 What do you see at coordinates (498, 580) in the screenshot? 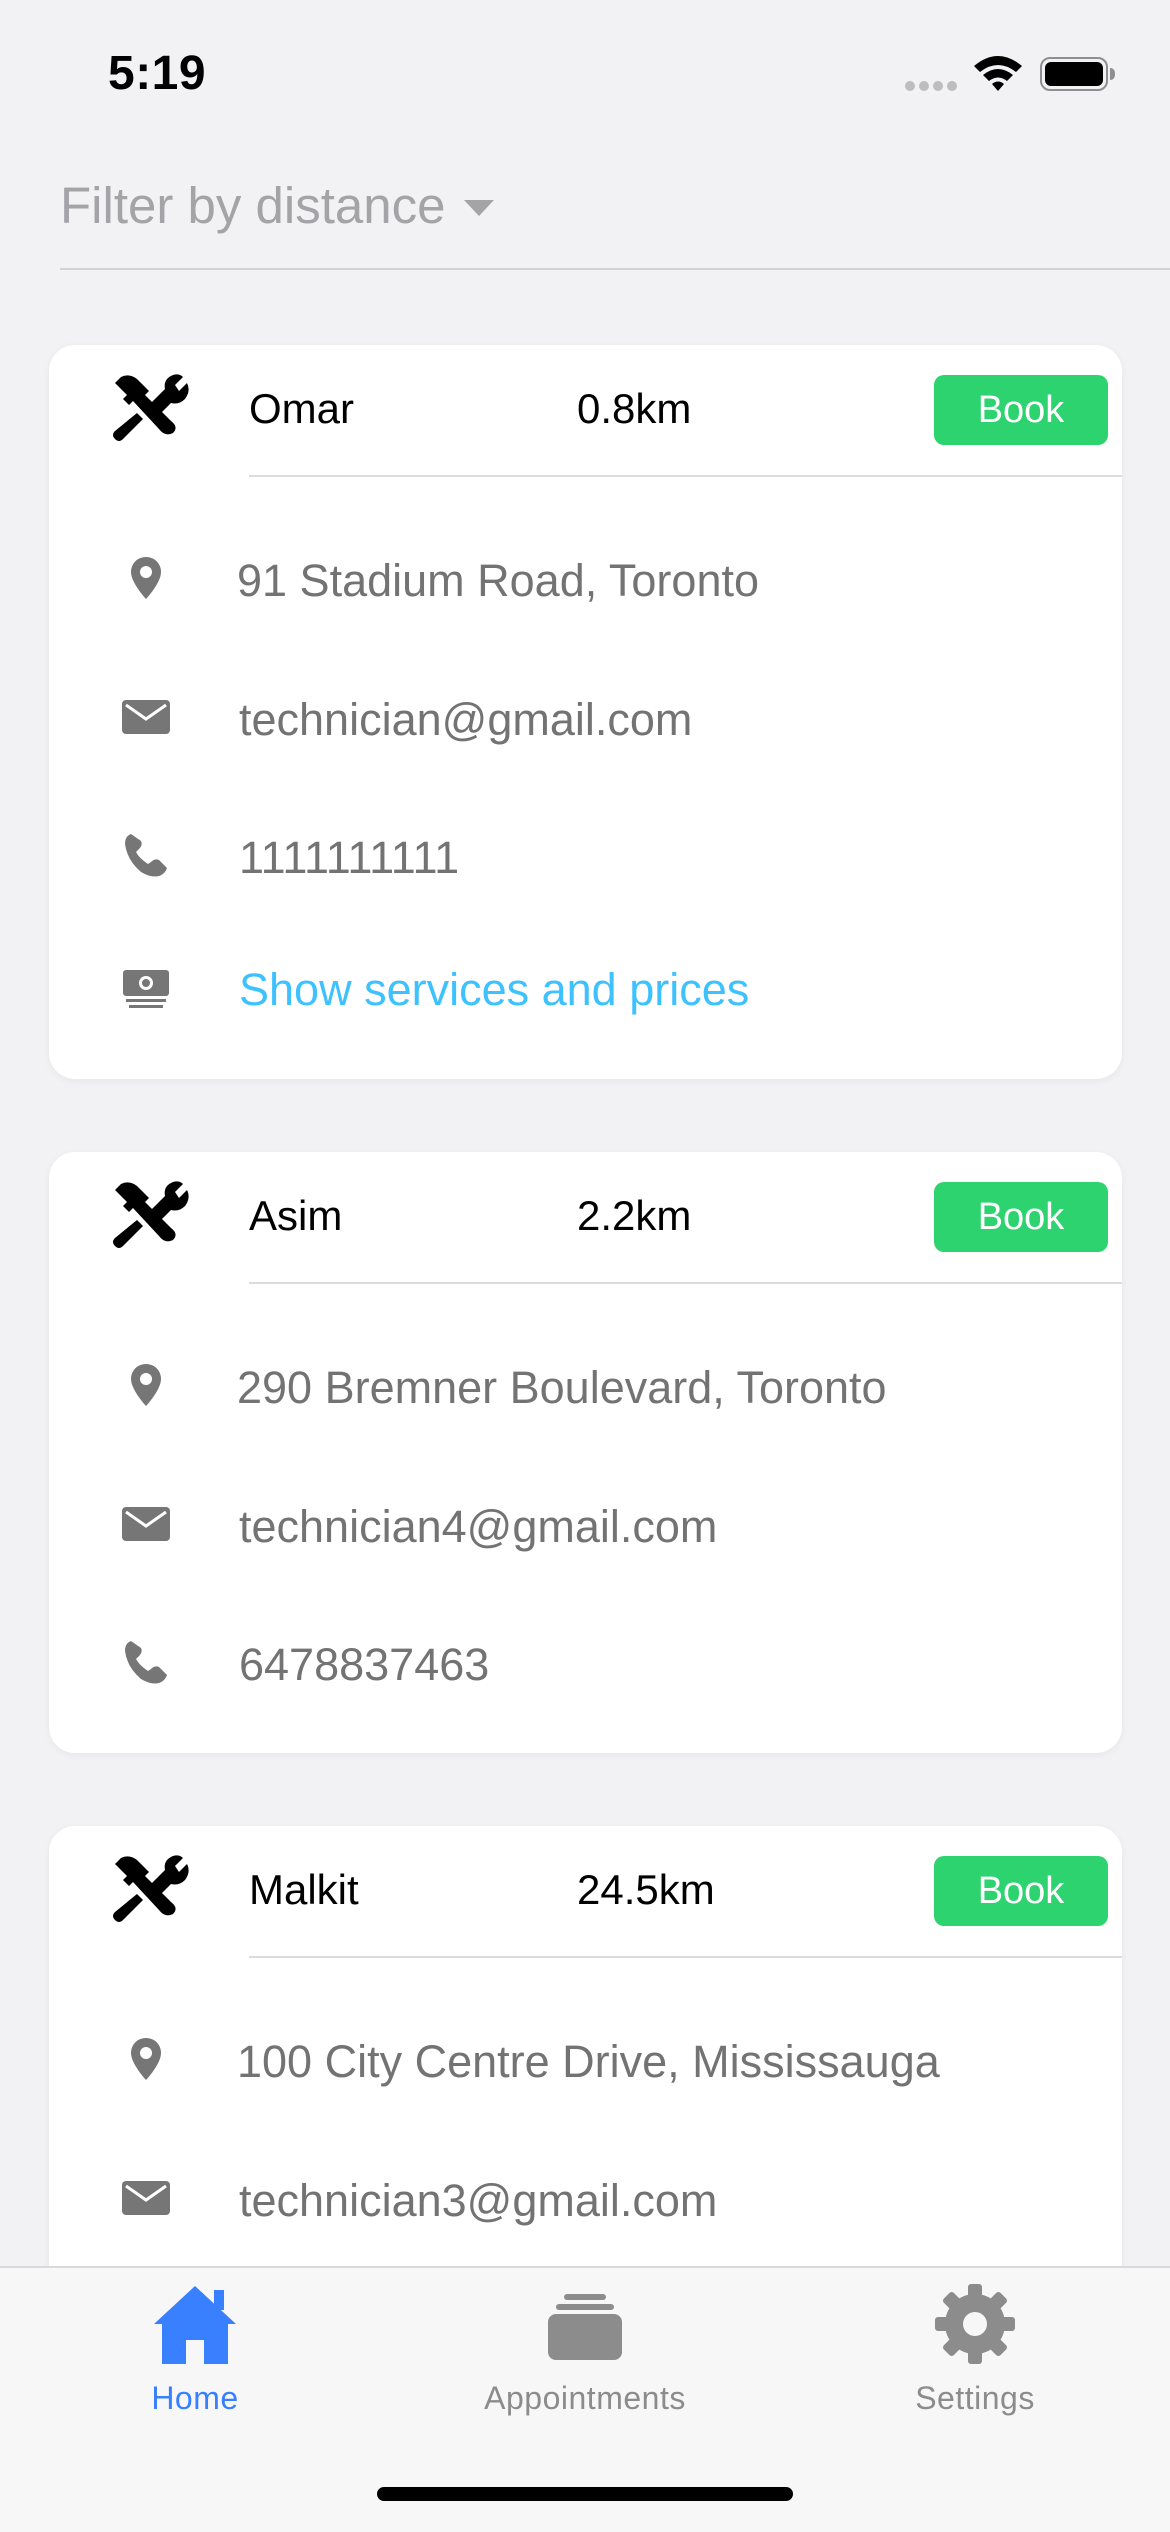
I see `technician-address: 91 Stadium Road, Toronto` at bounding box center [498, 580].